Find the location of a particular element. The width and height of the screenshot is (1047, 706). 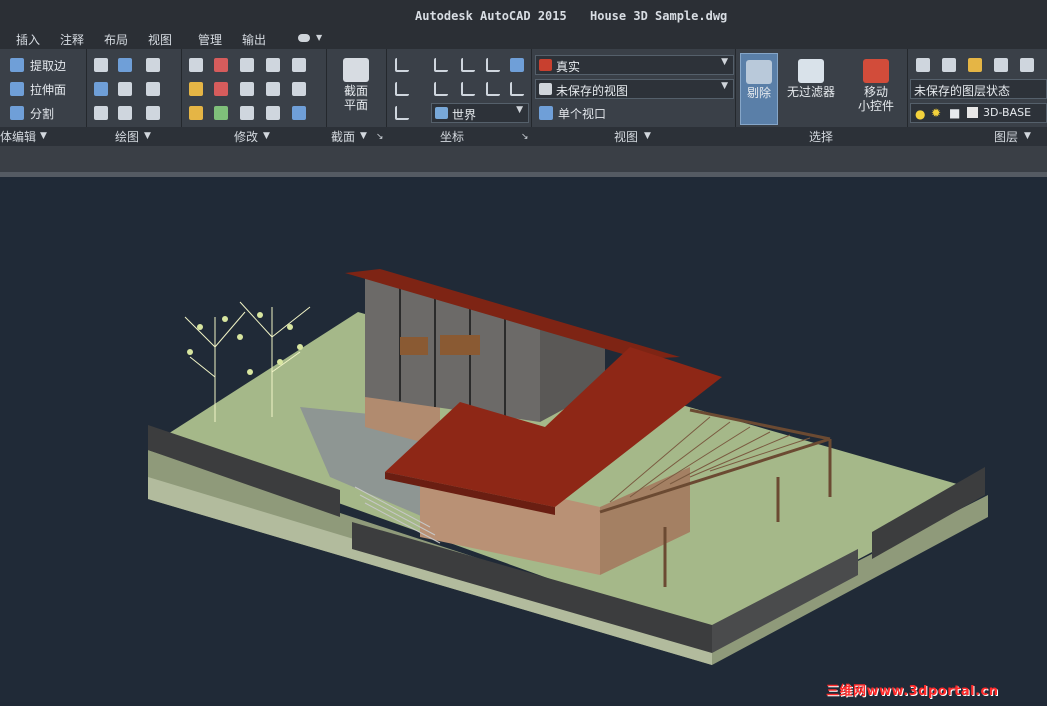

viewport-icon is located at coordinates (546, 113).